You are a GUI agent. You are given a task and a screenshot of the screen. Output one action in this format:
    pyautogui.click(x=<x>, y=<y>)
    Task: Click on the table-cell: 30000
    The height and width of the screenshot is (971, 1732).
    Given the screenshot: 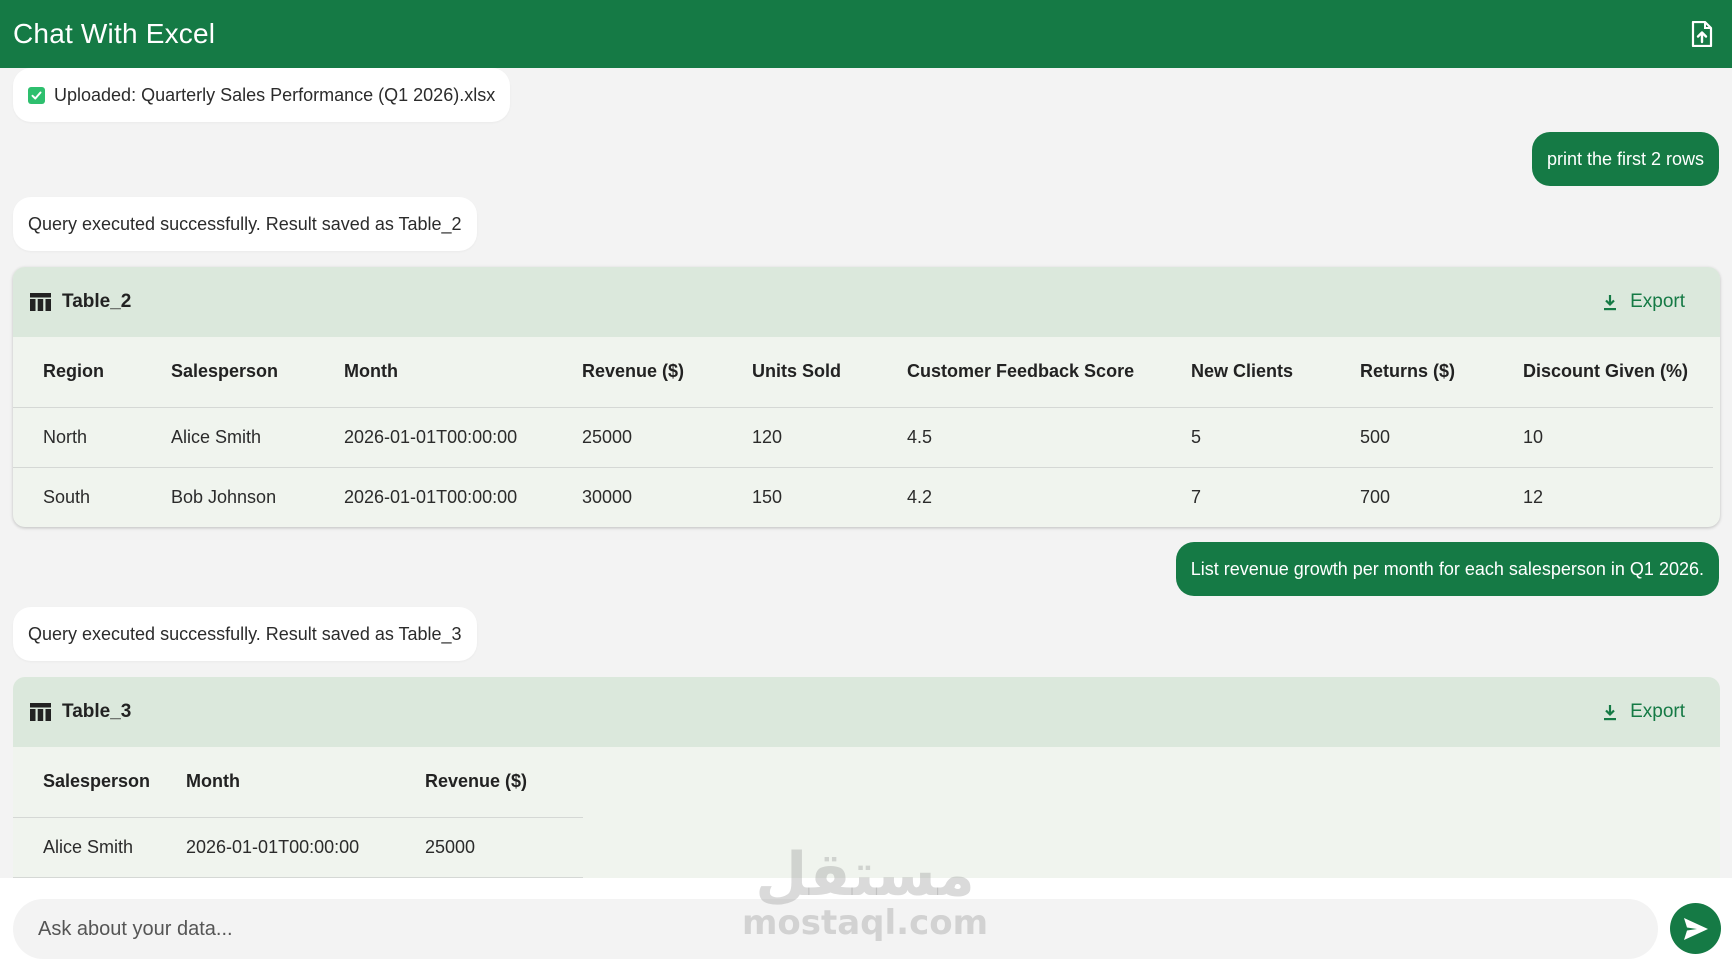 What is the action you would take?
    pyautogui.click(x=607, y=496)
    